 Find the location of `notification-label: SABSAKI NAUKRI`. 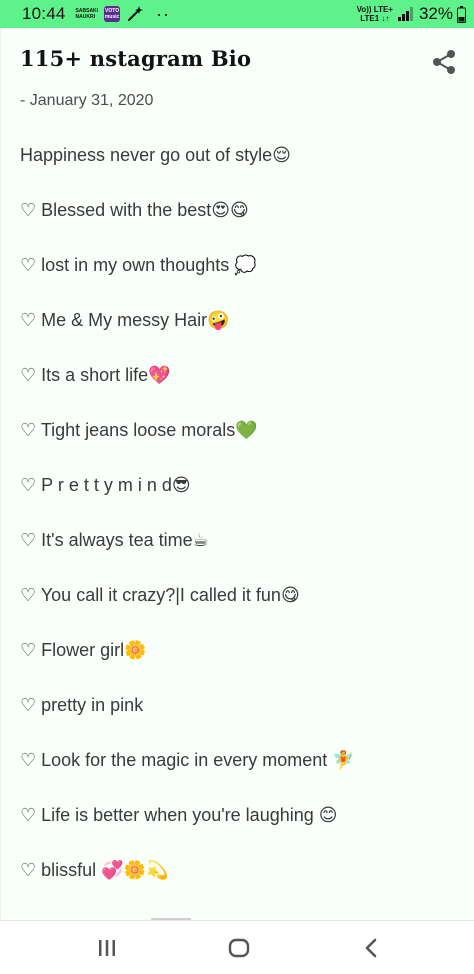

notification-label: SABSAKI NAUKRI is located at coordinates (87, 14).